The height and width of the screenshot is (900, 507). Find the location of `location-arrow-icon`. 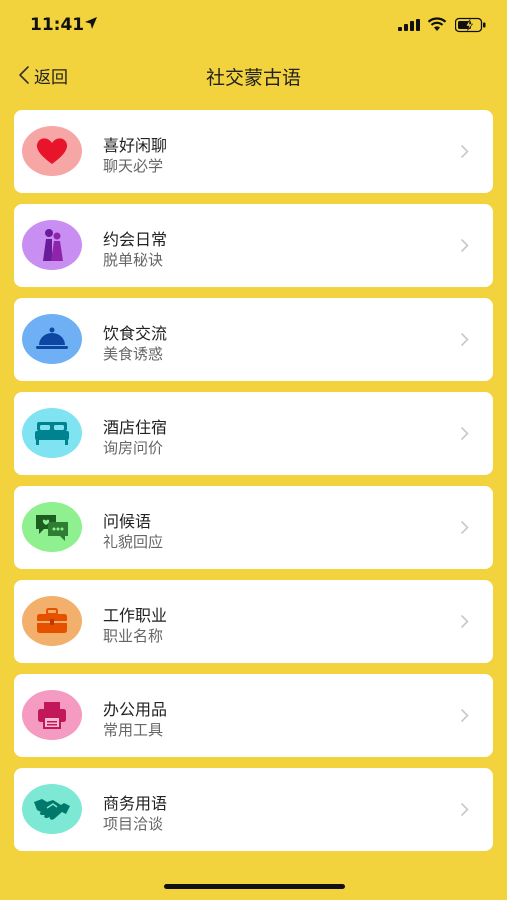

location-arrow-icon is located at coordinates (91, 23).